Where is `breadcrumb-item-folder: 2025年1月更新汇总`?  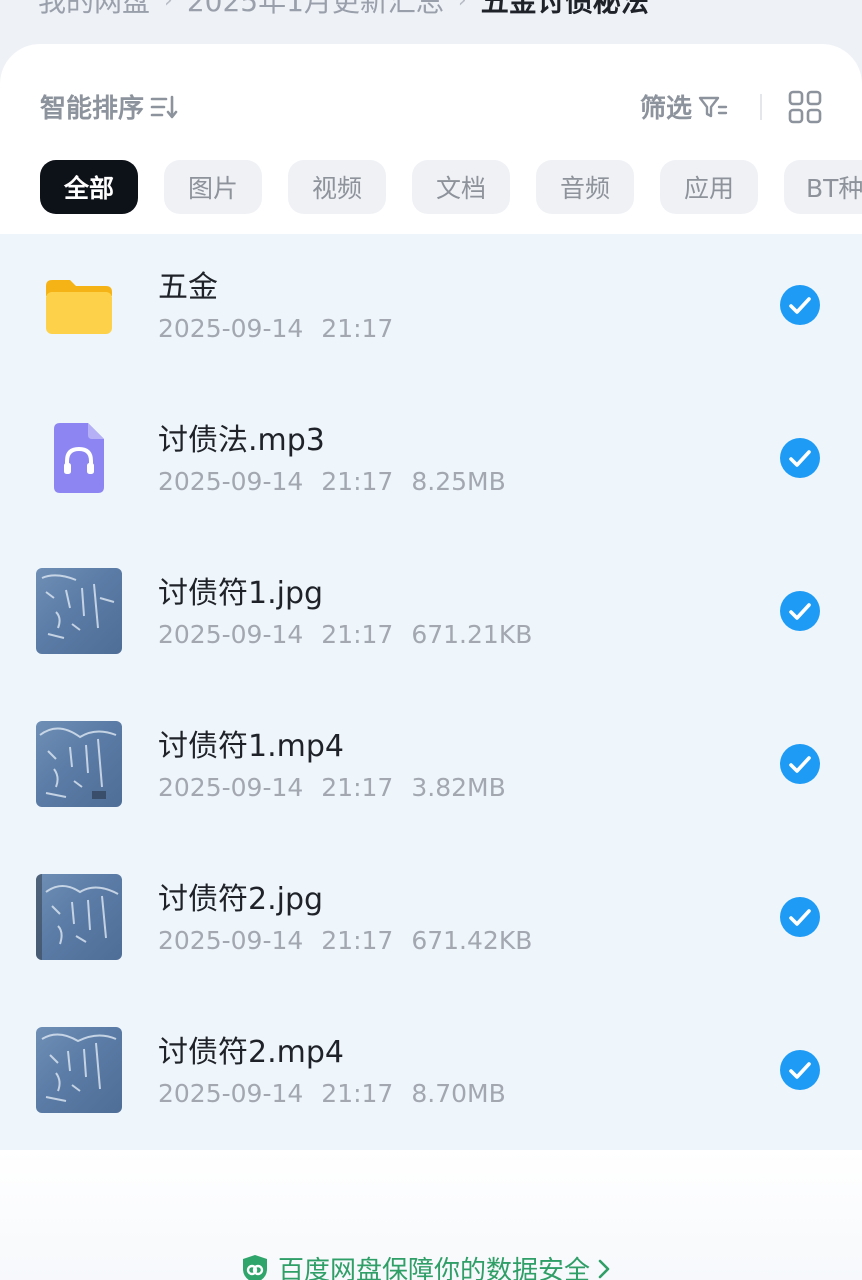
breadcrumb-item-folder: 2025年1月更新汇总 is located at coordinates (315, 10).